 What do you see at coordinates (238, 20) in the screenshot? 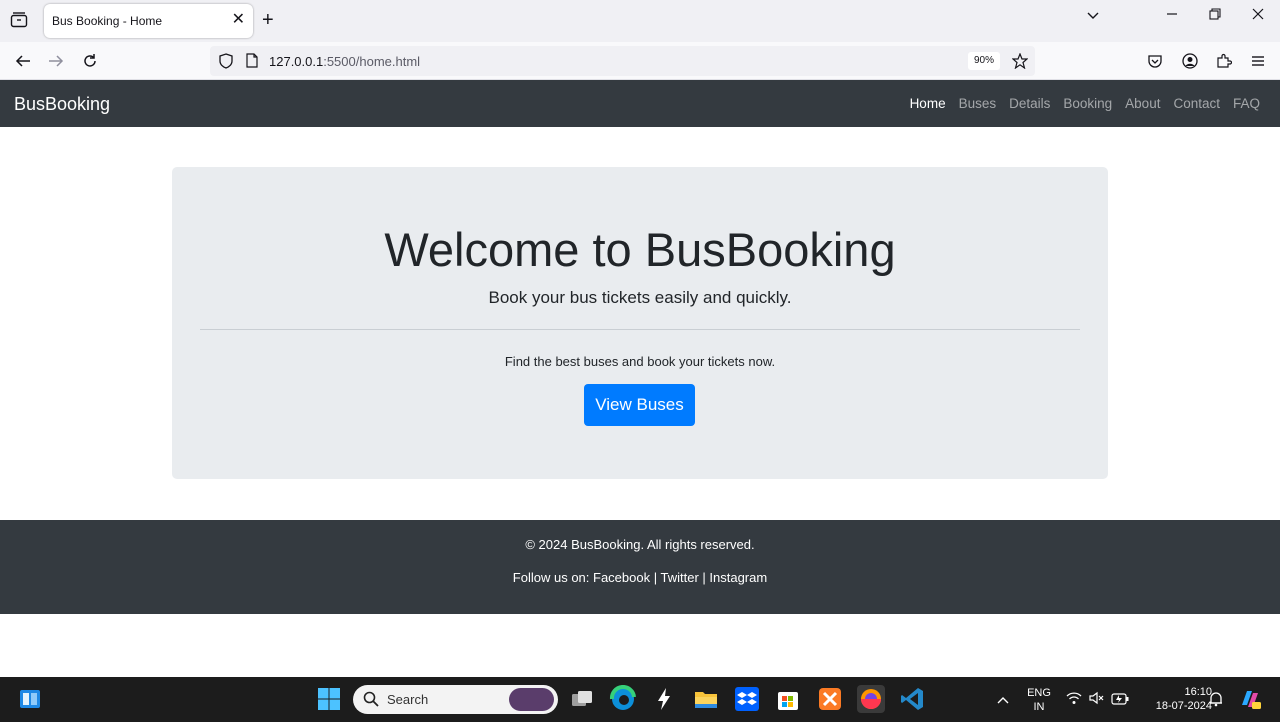
I see `close-tab-icon: ✕` at bounding box center [238, 20].